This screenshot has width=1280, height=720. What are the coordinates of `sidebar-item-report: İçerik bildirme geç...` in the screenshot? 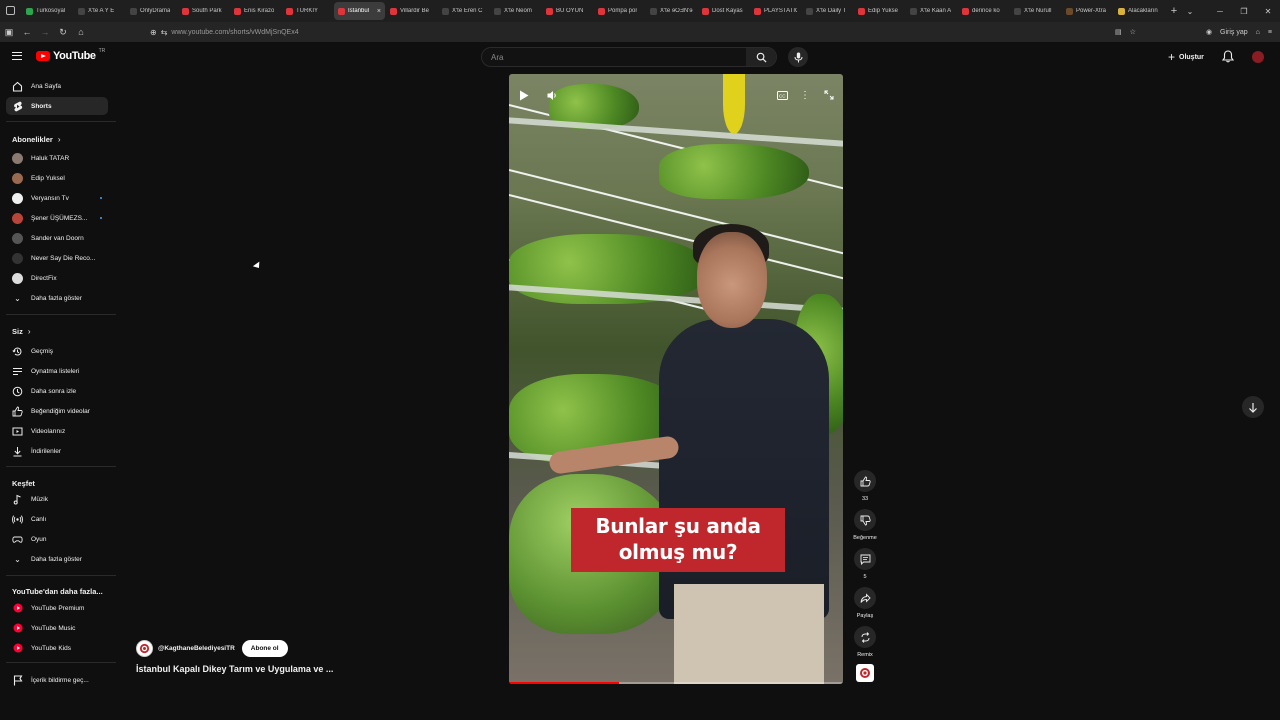 It's located at (57, 680).